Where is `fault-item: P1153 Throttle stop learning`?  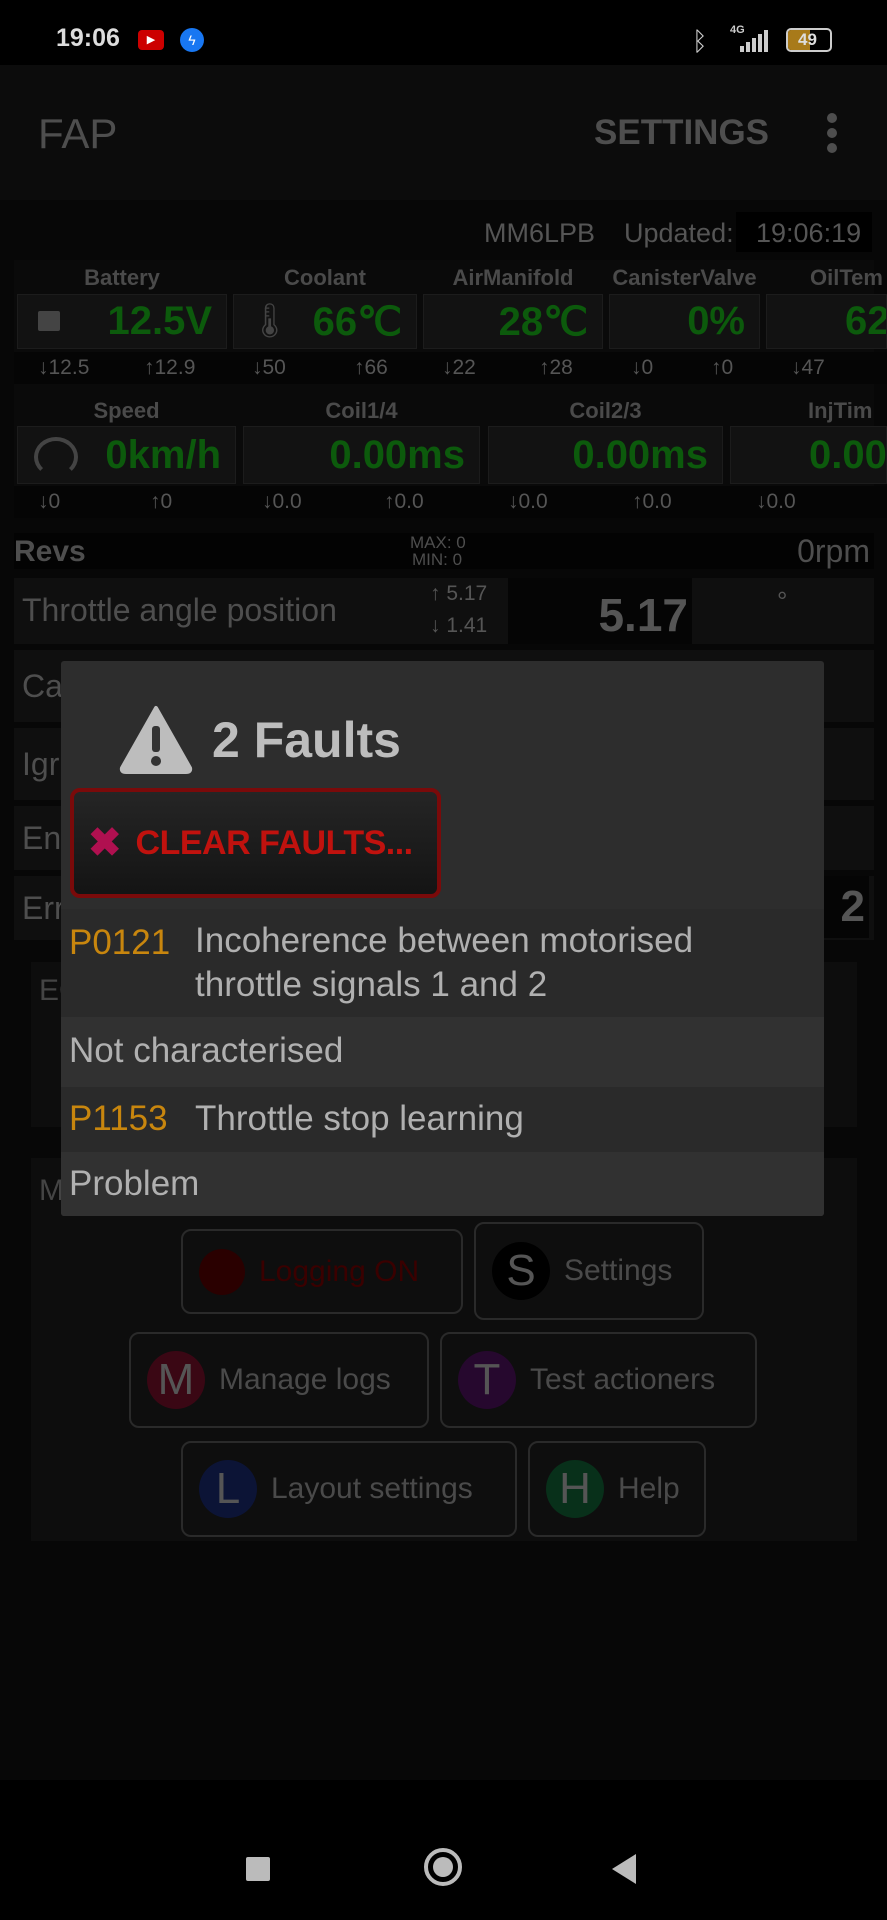 fault-item: P1153 Throttle stop learning is located at coordinates (442, 1119).